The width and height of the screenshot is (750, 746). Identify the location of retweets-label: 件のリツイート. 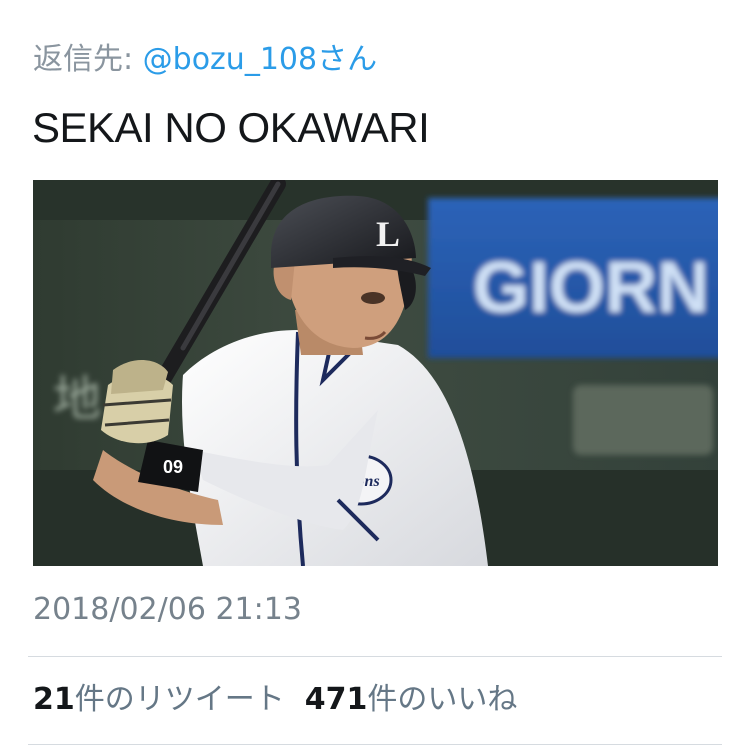
(179, 699).